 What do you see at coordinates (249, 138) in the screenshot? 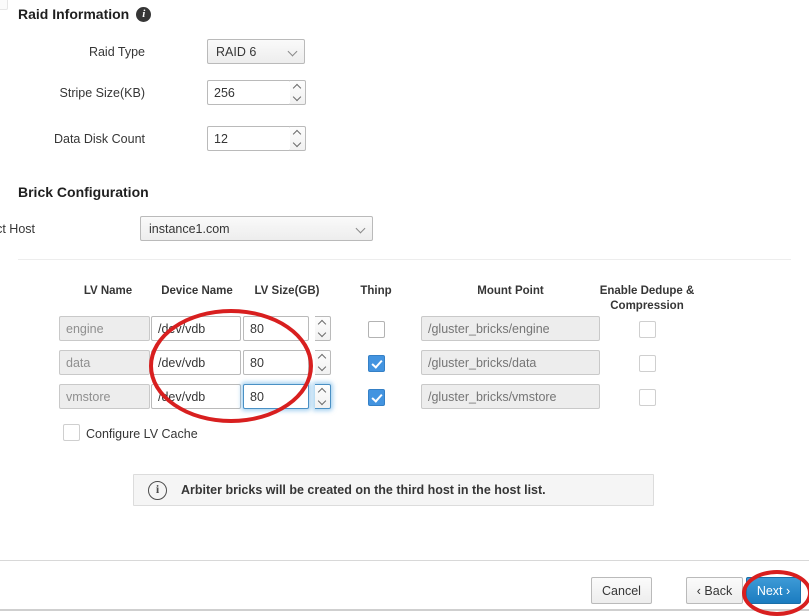
I see `data-disk-count-input` at bounding box center [249, 138].